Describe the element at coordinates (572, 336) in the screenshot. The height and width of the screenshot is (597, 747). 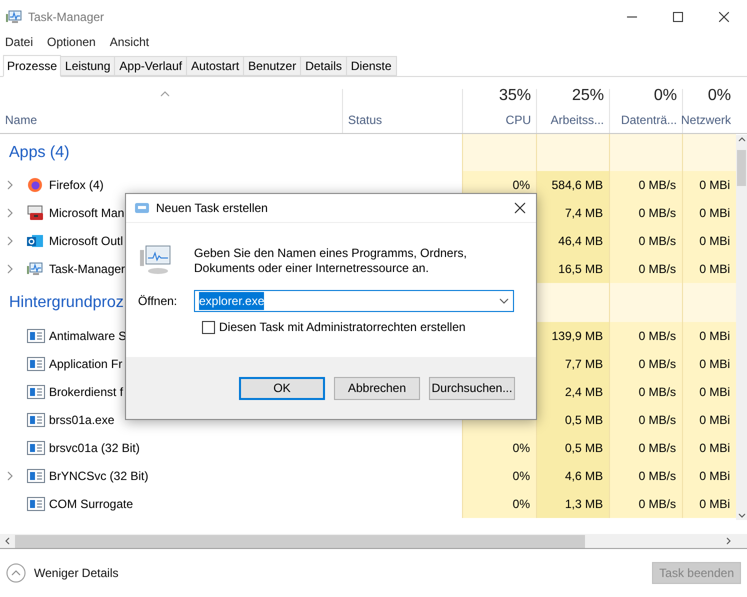
I see `table-cell: 139,9 MB` at that location.